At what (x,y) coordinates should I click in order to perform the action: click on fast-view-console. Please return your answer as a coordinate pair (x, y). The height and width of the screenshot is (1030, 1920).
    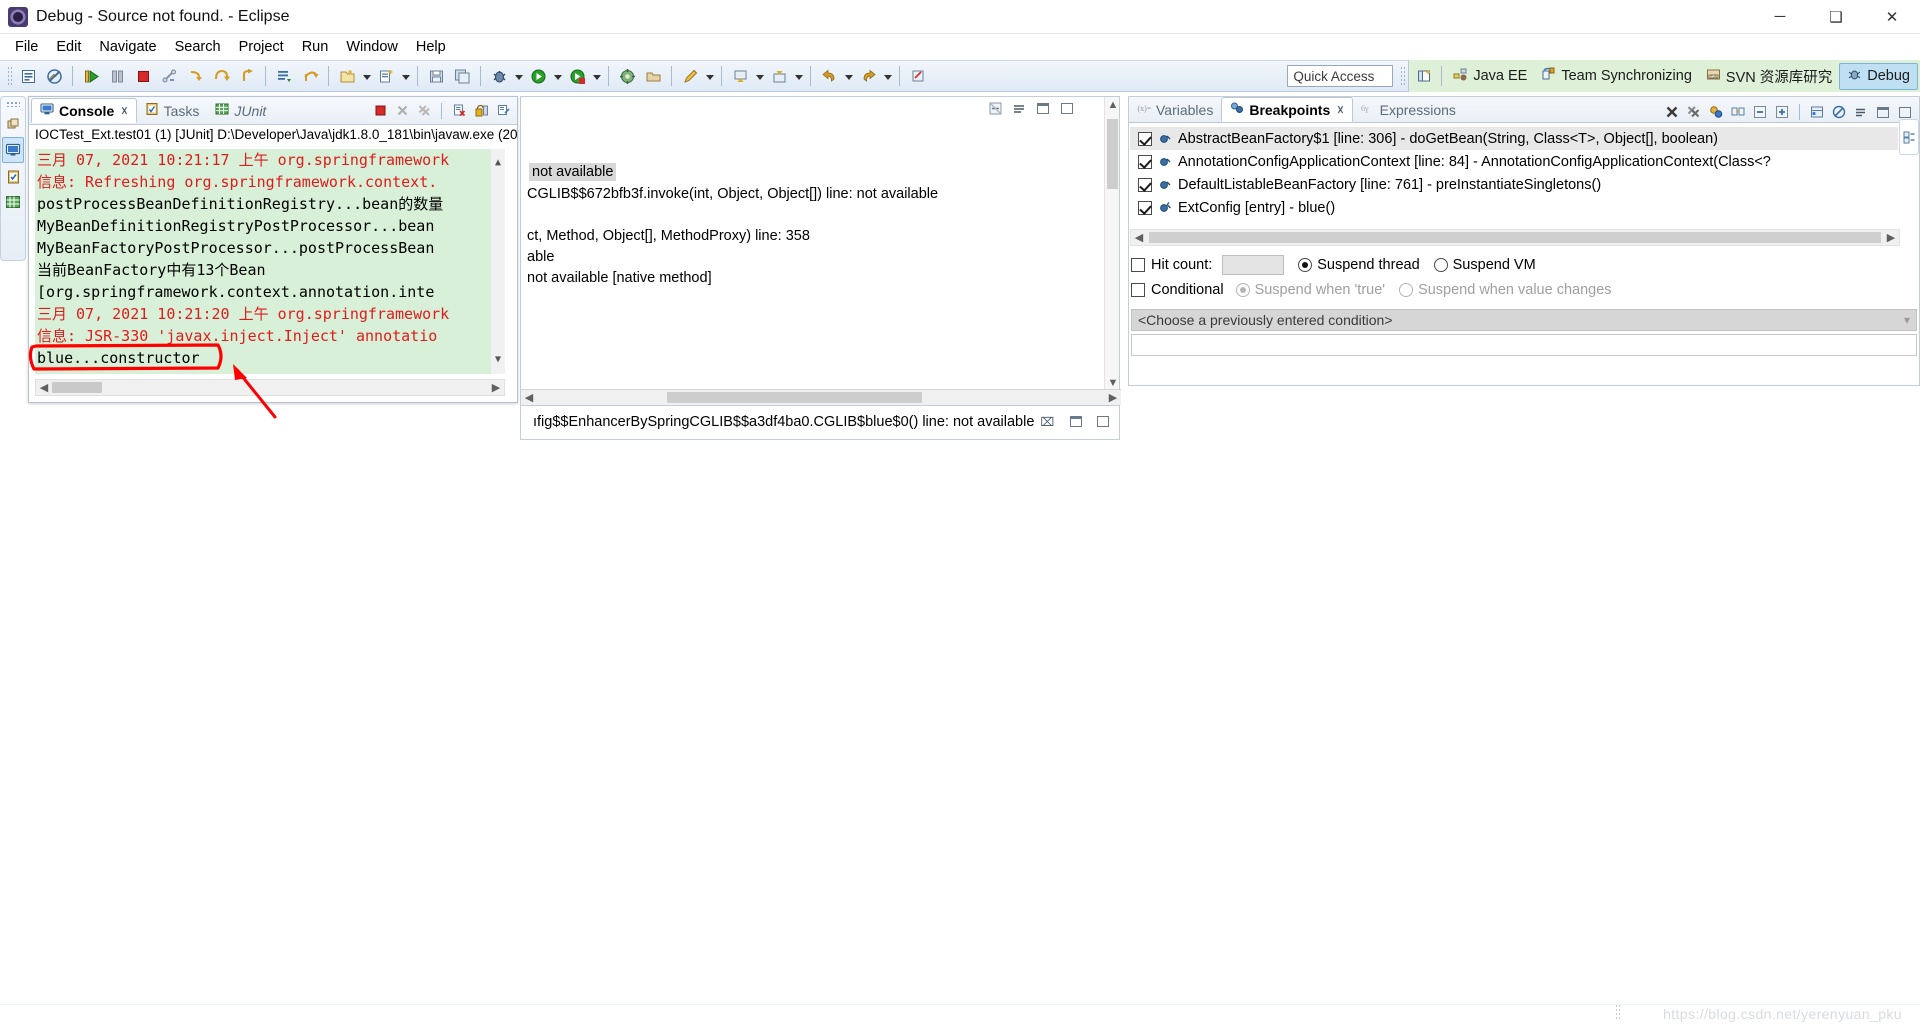
    Looking at the image, I should click on (13, 150).